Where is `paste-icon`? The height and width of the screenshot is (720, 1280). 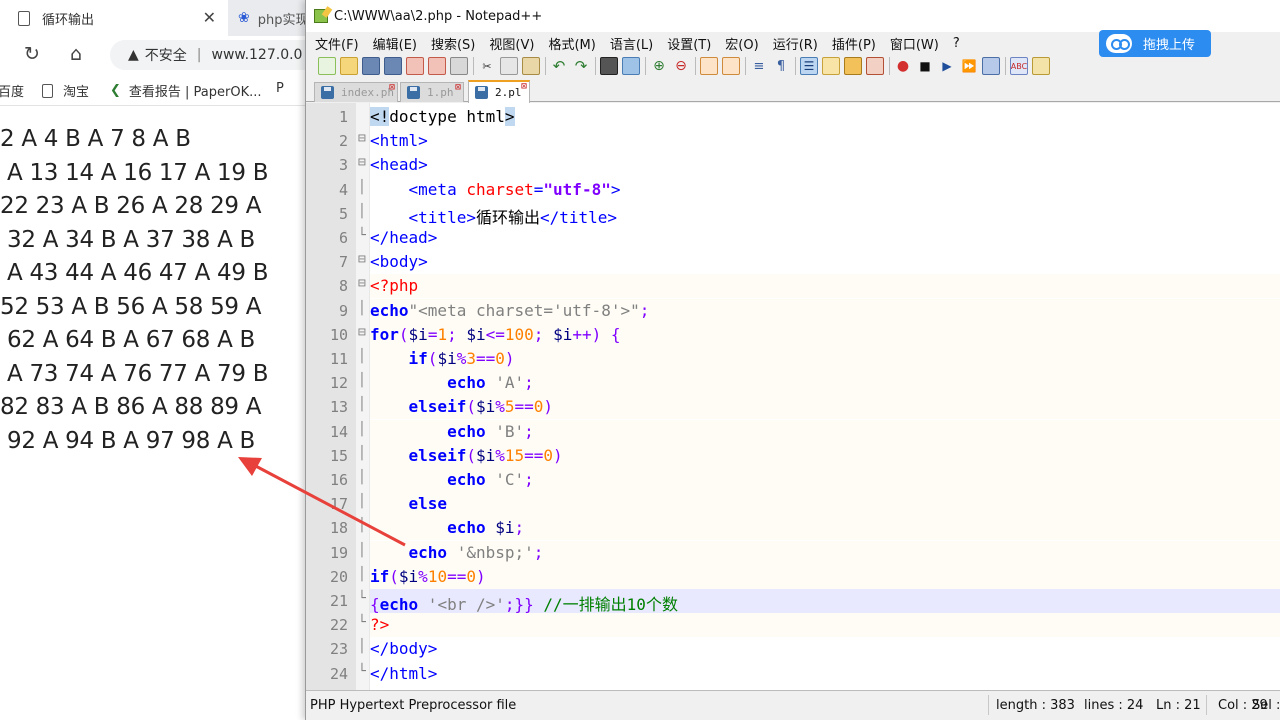
paste-icon is located at coordinates (531, 66).